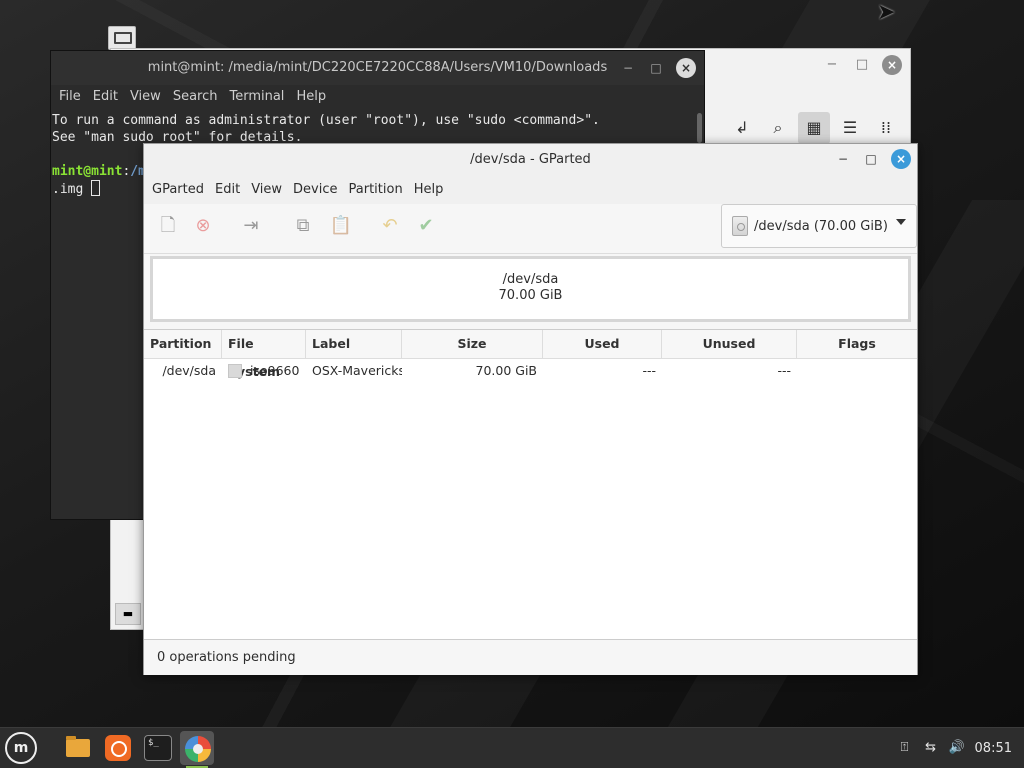 The image size is (1024, 768). Describe the element at coordinates (68, 189) in the screenshot. I see `terminal-line: .img` at that location.